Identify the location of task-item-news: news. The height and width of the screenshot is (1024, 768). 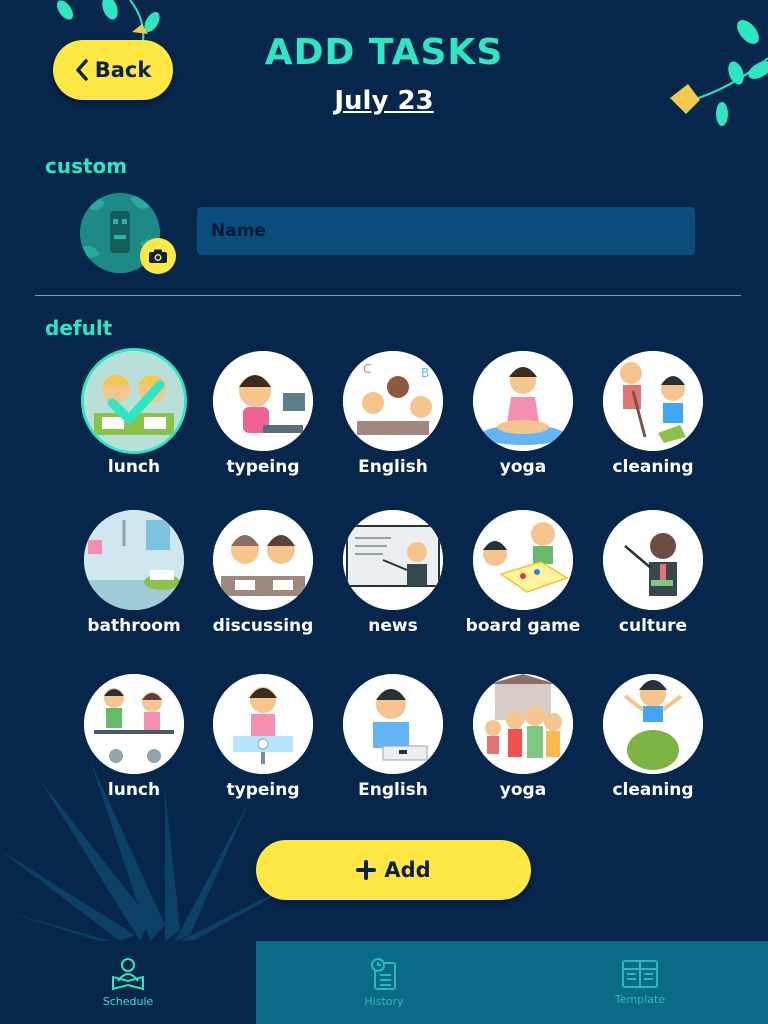
(393, 573).